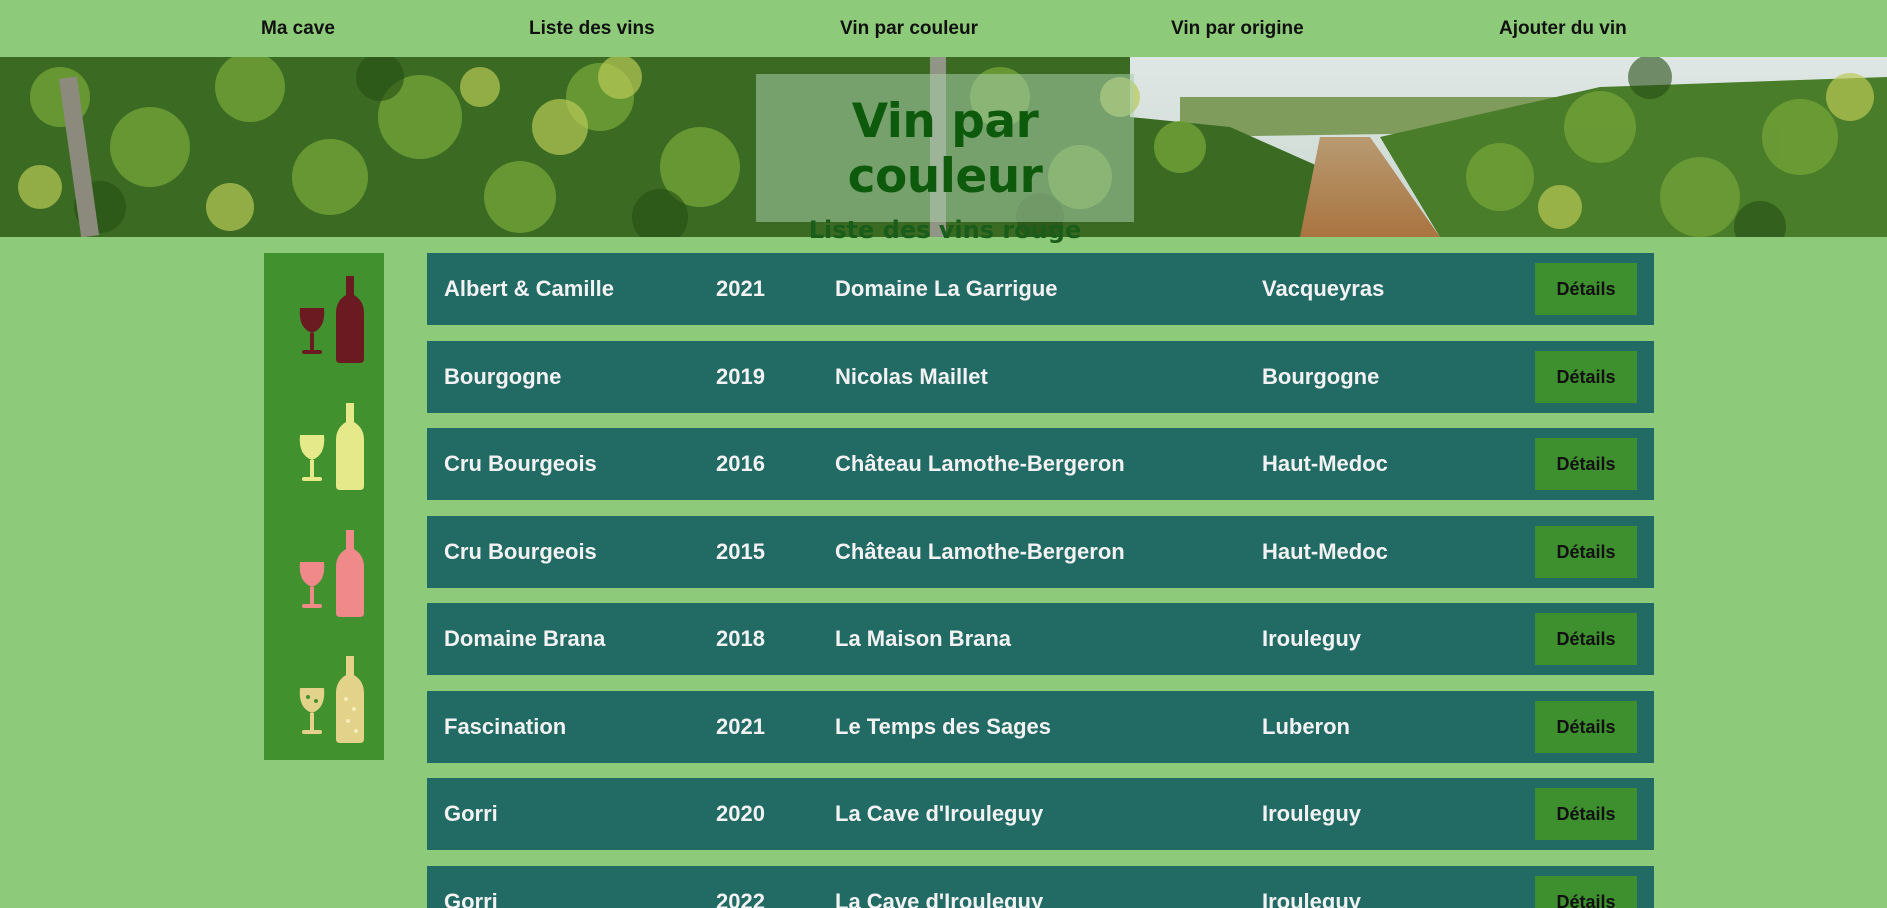 Image resolution: width=1887 pixels, height=908 pixels. Describe the element at coordinates (945, 149) in the screenshot. I see `page-title: Vin par couleur` at that location.